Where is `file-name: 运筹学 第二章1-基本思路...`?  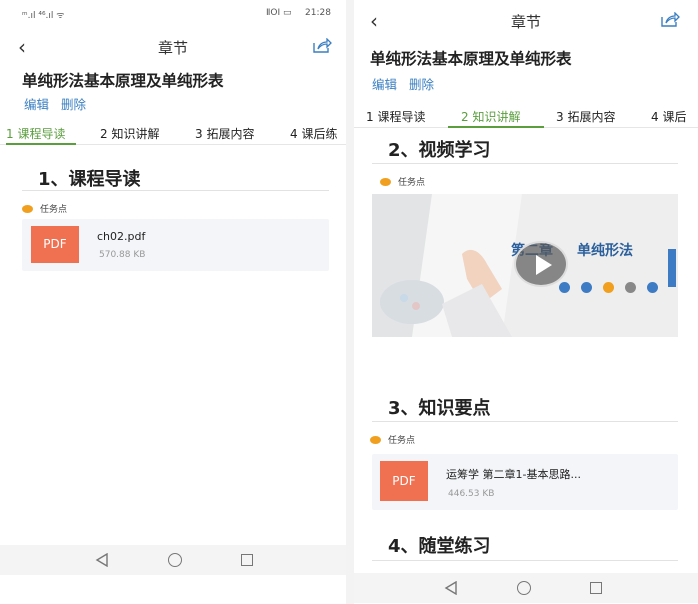
file-name: 运筹学 第二章1-基本思路... is located at coordinates (513, 474).